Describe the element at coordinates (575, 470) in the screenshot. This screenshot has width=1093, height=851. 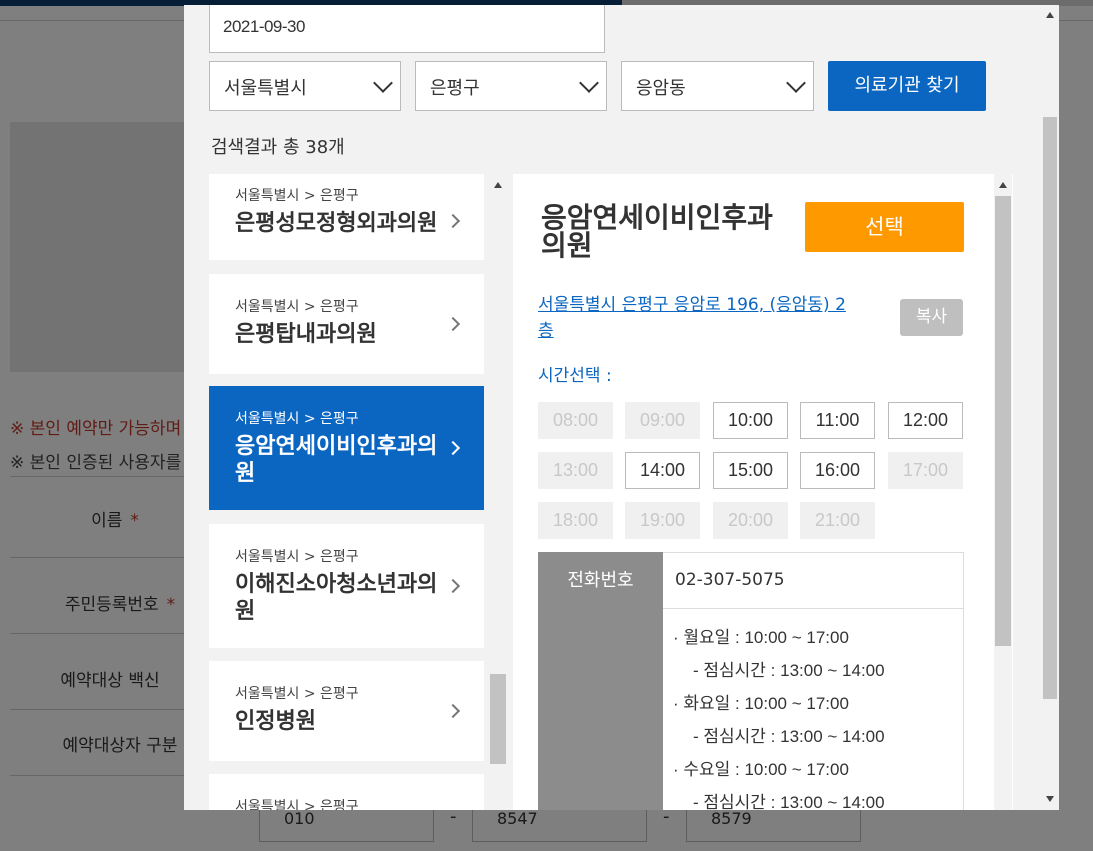
I see `time-slot: 13:00` at that location.